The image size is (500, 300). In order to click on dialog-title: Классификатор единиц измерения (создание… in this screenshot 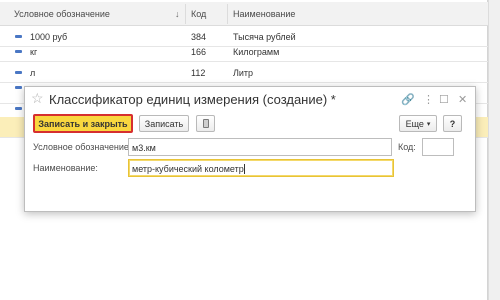, I will do `click(192, 99)`.